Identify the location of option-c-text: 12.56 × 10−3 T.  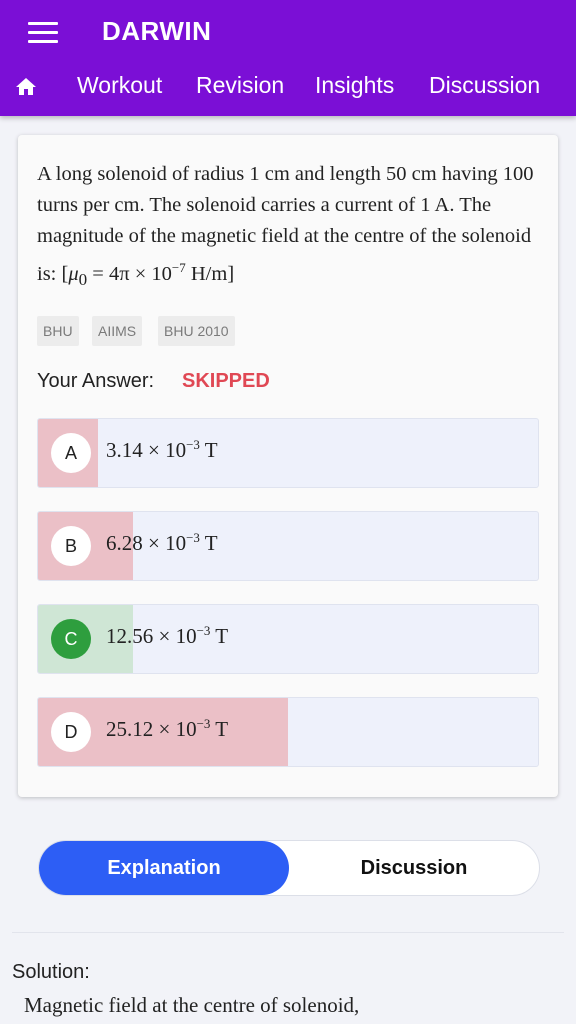
(167, 635).